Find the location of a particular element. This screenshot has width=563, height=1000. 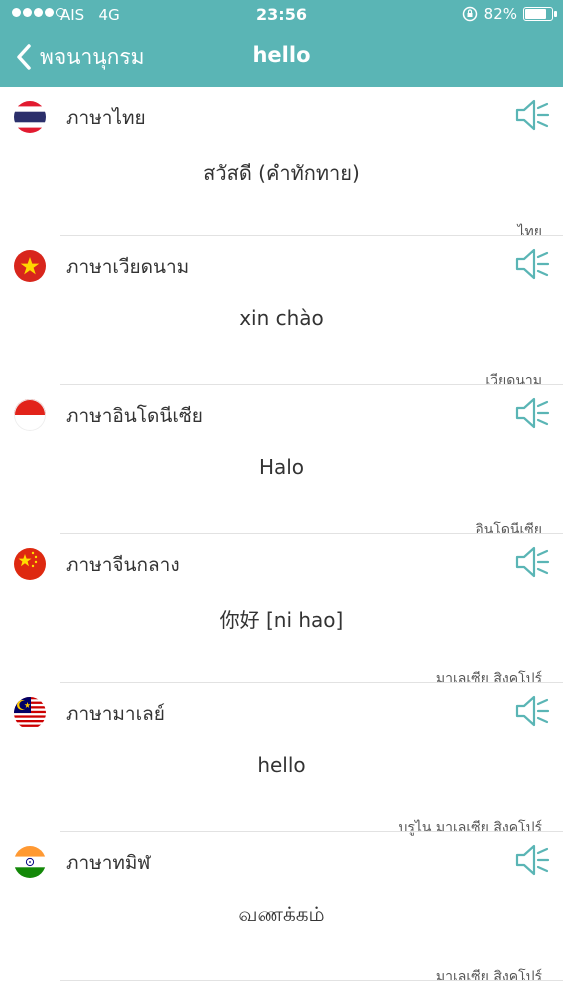

page-title: hello is located at coordinates (281, 55).